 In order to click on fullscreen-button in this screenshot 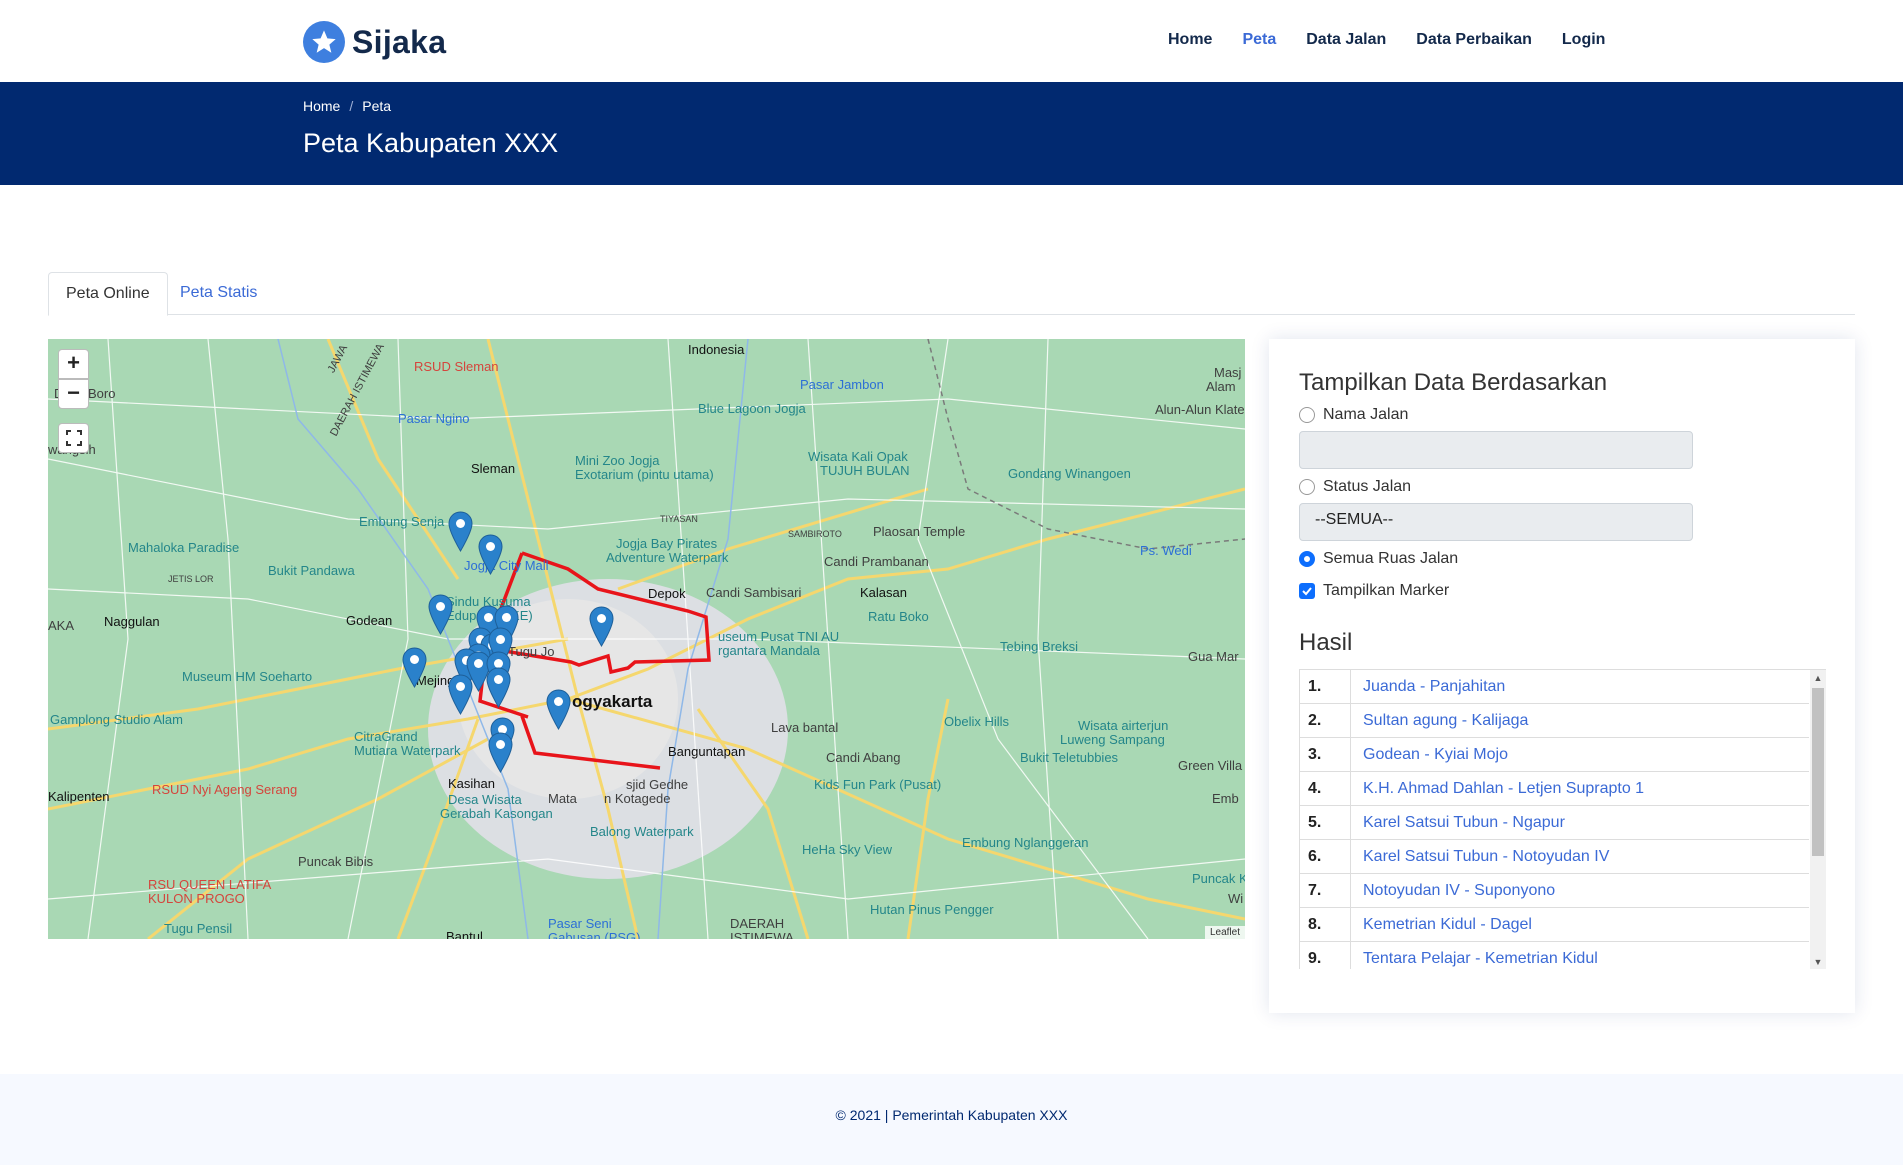, I will do `click(73, 438)`.